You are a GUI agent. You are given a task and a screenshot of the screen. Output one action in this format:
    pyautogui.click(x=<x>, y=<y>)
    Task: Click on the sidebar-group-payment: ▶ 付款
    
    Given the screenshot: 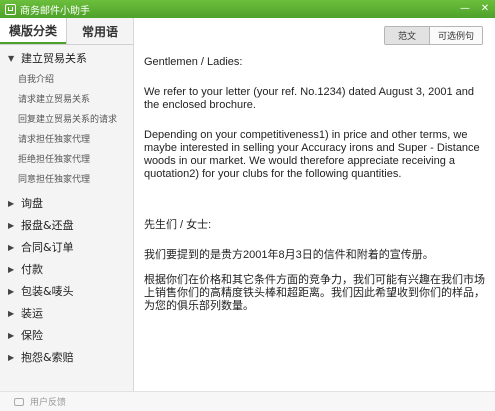 What is the action you would take?
    pyautogui.click(x=66, y=269)
    